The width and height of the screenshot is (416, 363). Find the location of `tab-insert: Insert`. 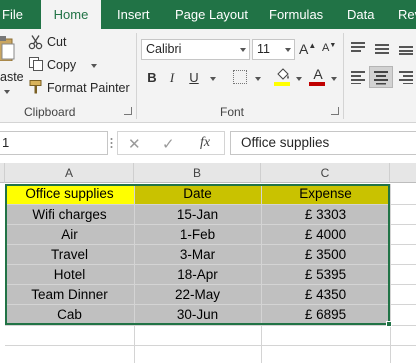

tab-insert: Insert is located at coordinates (133, 14).